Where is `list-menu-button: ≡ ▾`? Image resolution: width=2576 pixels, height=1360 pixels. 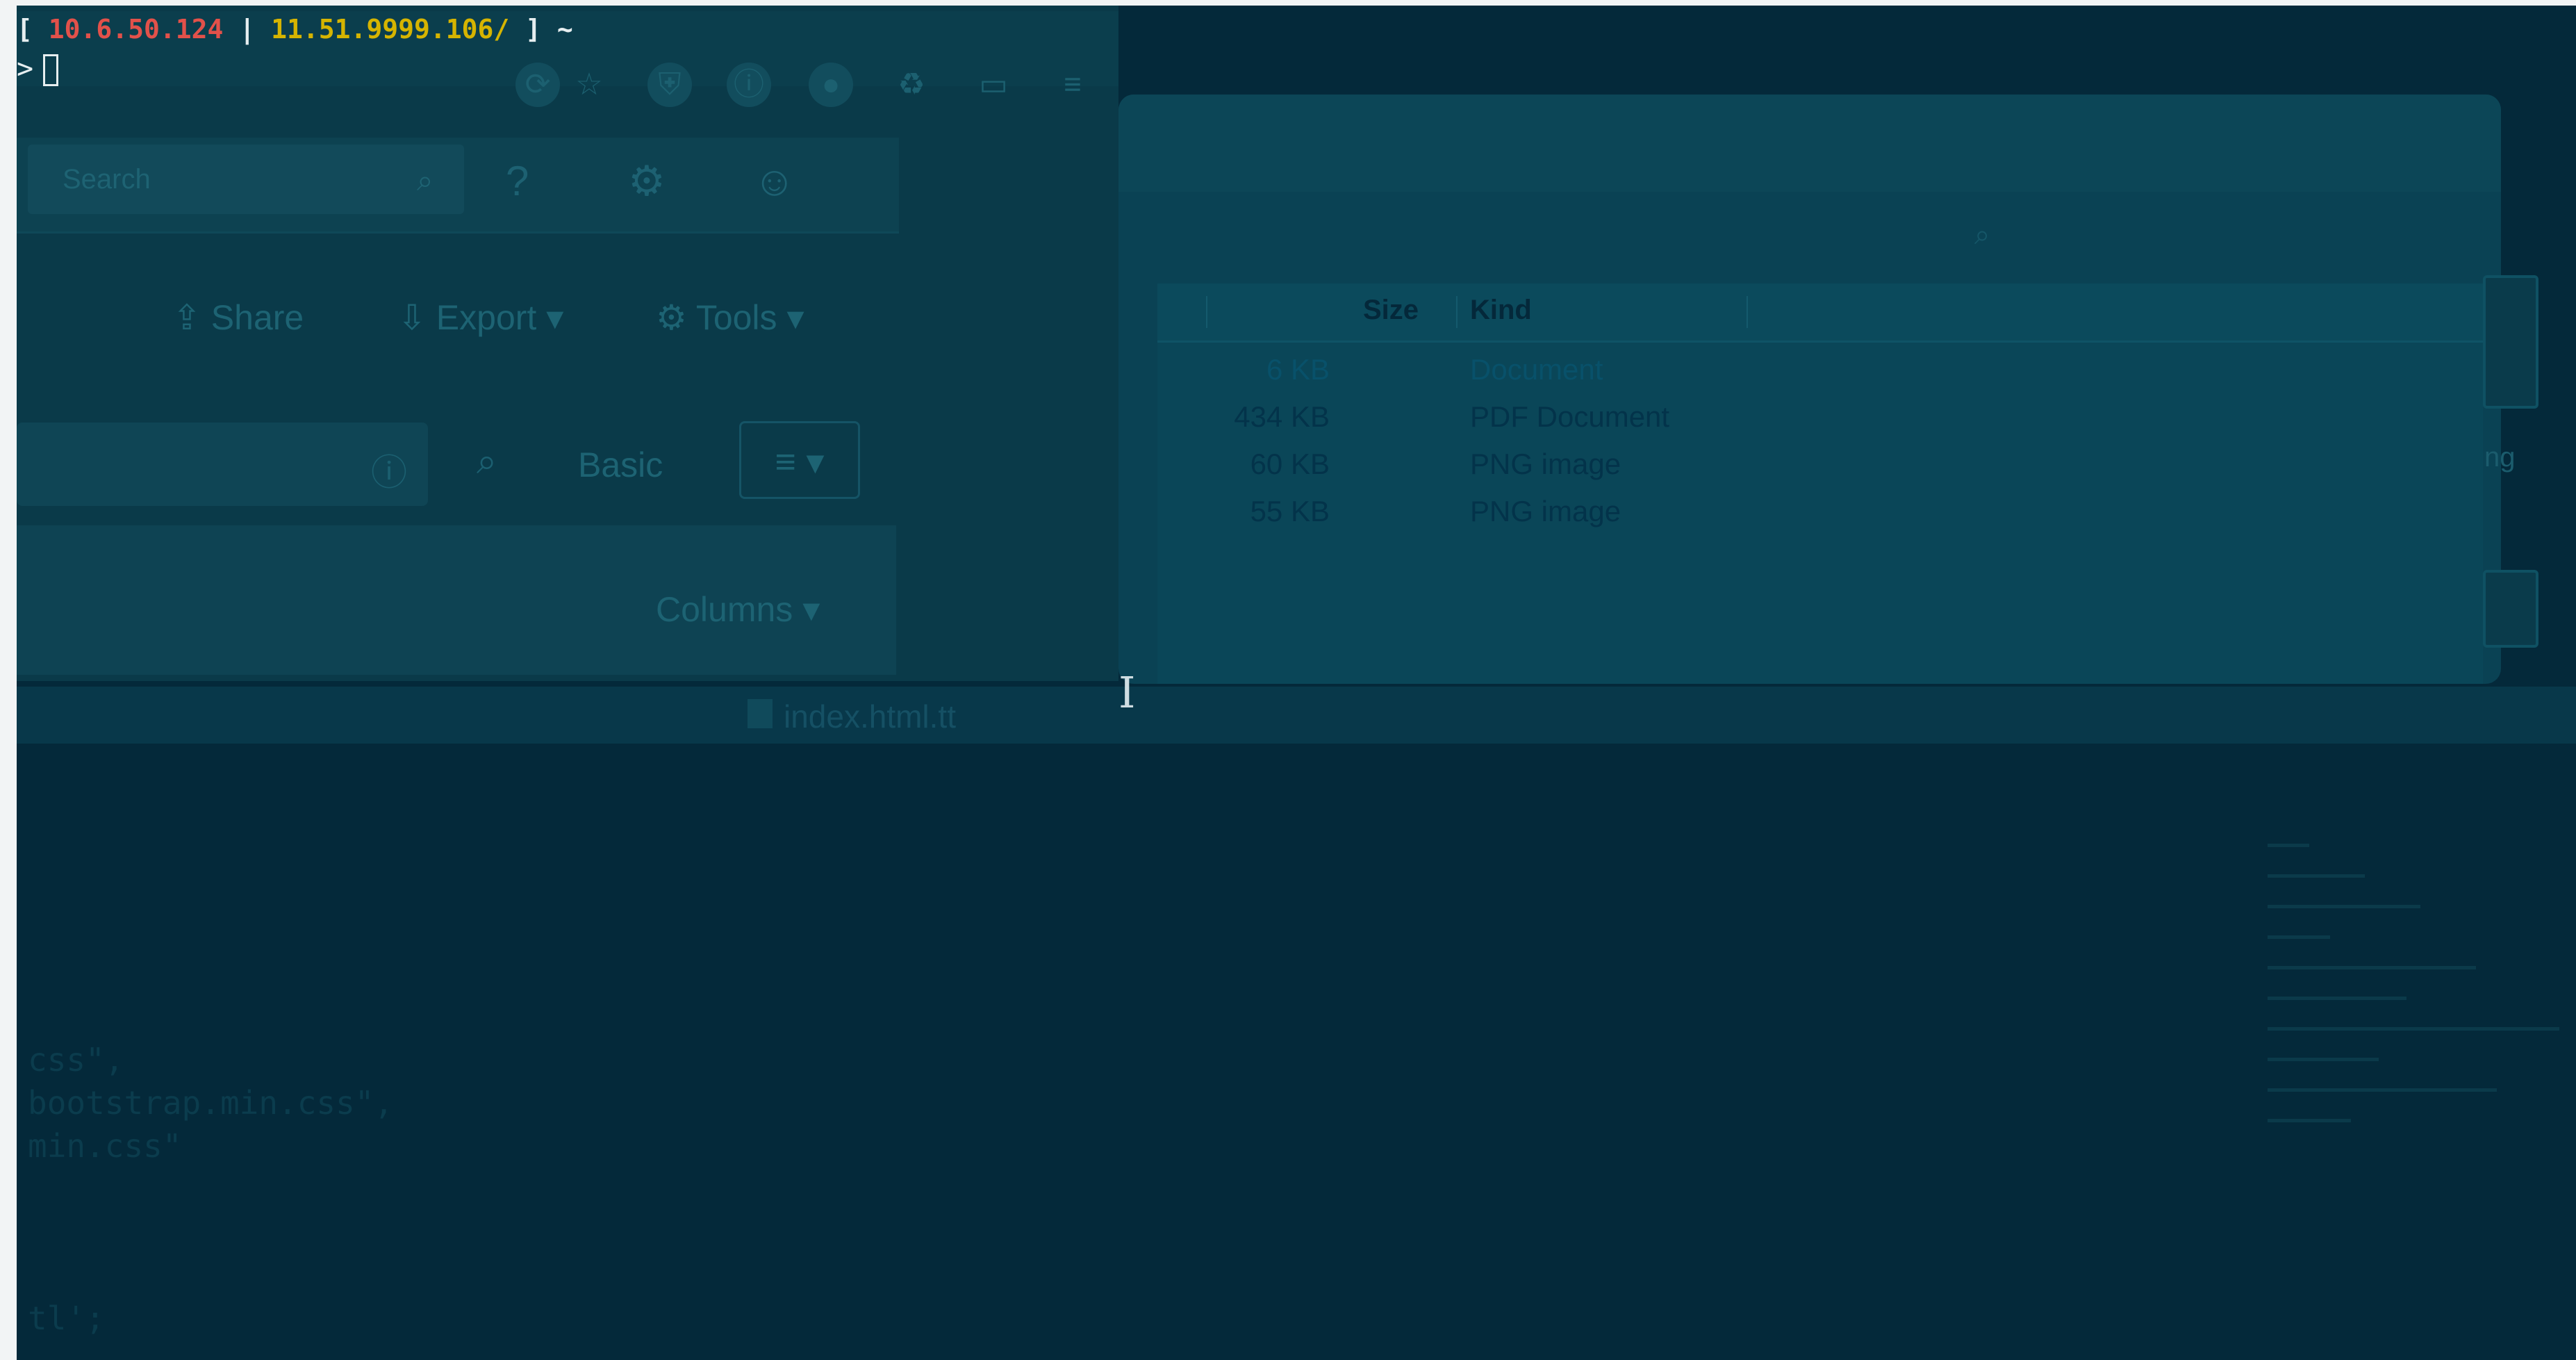
list-menu-button: ≡ ▾ is located at coordinates (800, 460).